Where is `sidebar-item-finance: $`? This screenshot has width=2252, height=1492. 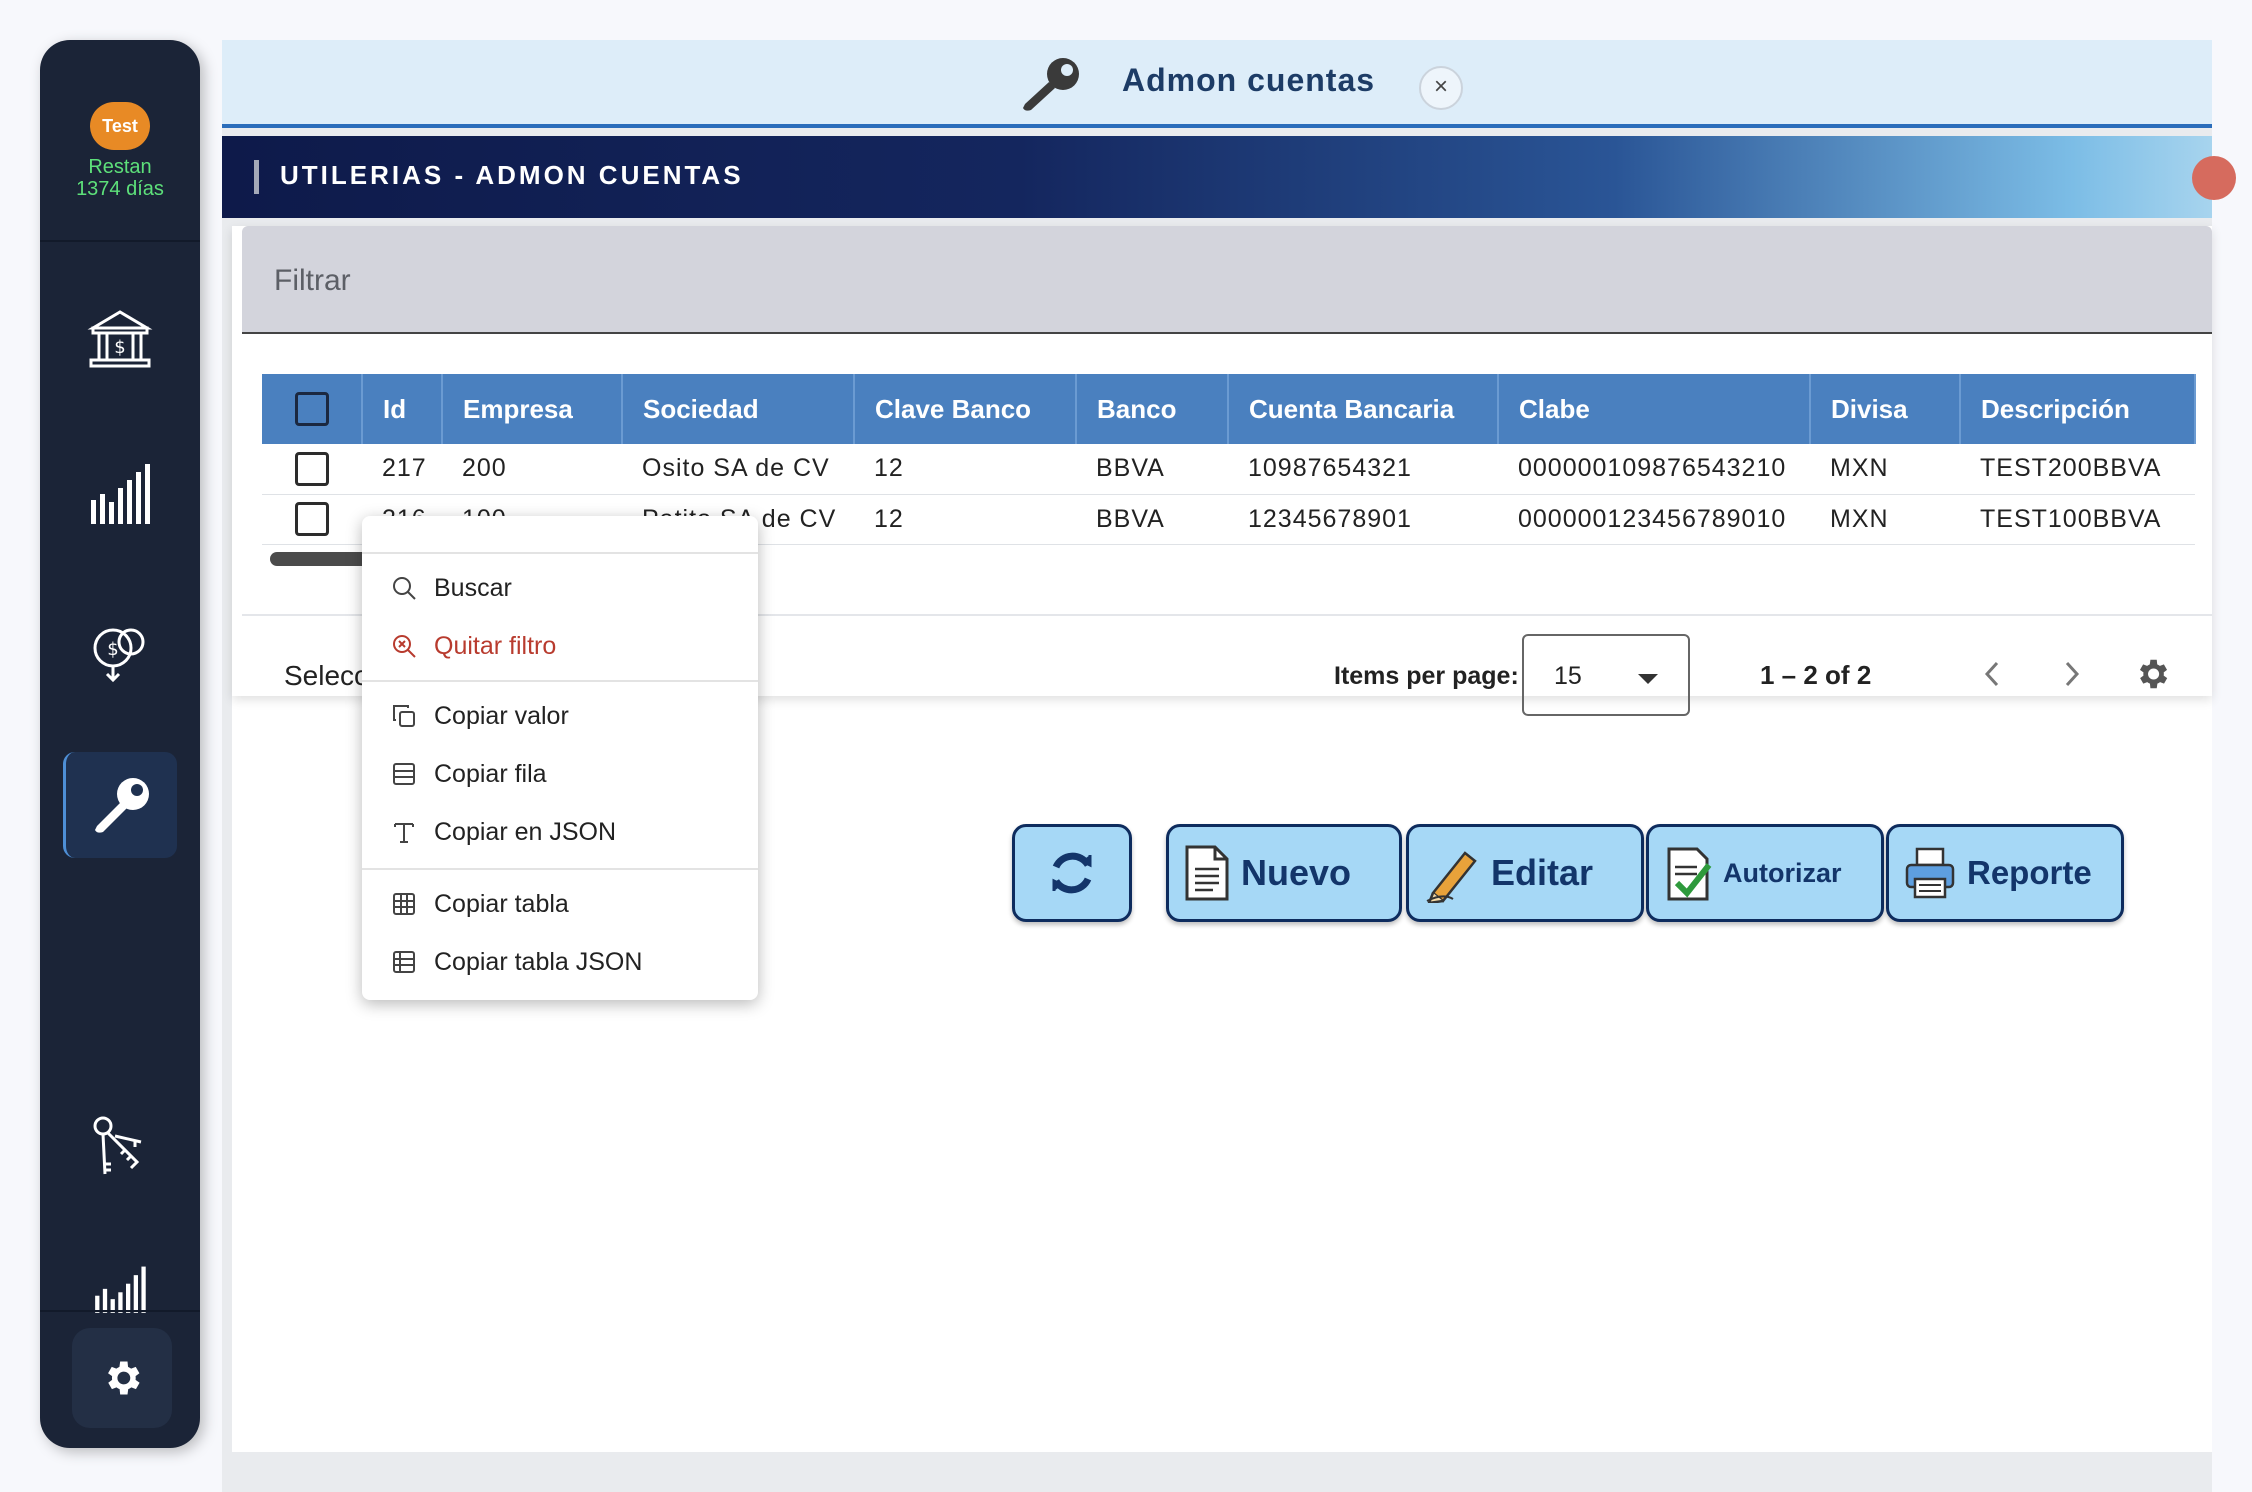
sidebar-item-finance: $ is located at coordinates (120, 651).